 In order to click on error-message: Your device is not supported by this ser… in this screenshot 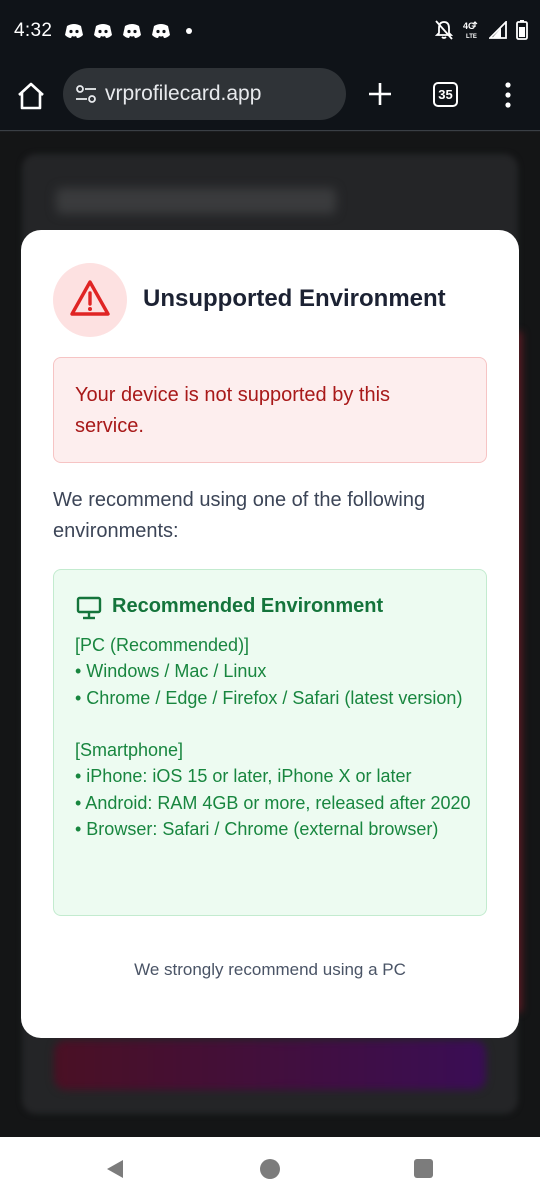, I will do `click(233, 410)`.